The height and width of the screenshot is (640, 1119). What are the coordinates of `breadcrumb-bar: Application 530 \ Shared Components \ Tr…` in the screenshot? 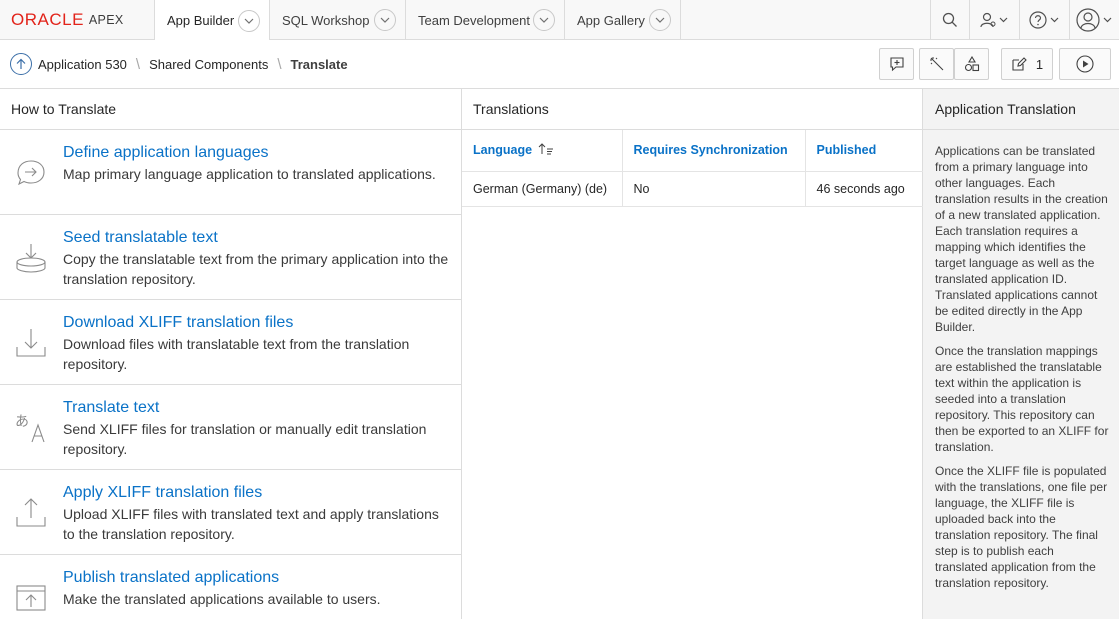 It's located at (559, 64).